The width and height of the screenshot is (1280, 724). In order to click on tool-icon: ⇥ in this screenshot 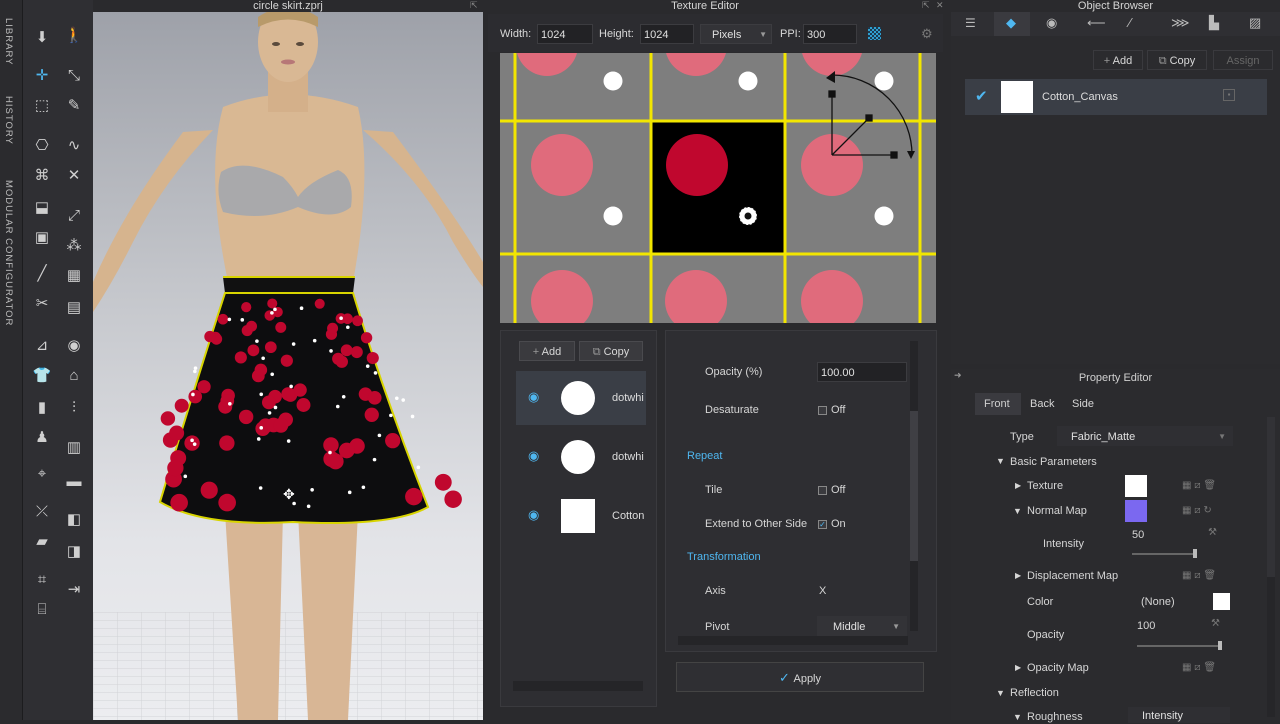, I will do `click(74, 589)`.